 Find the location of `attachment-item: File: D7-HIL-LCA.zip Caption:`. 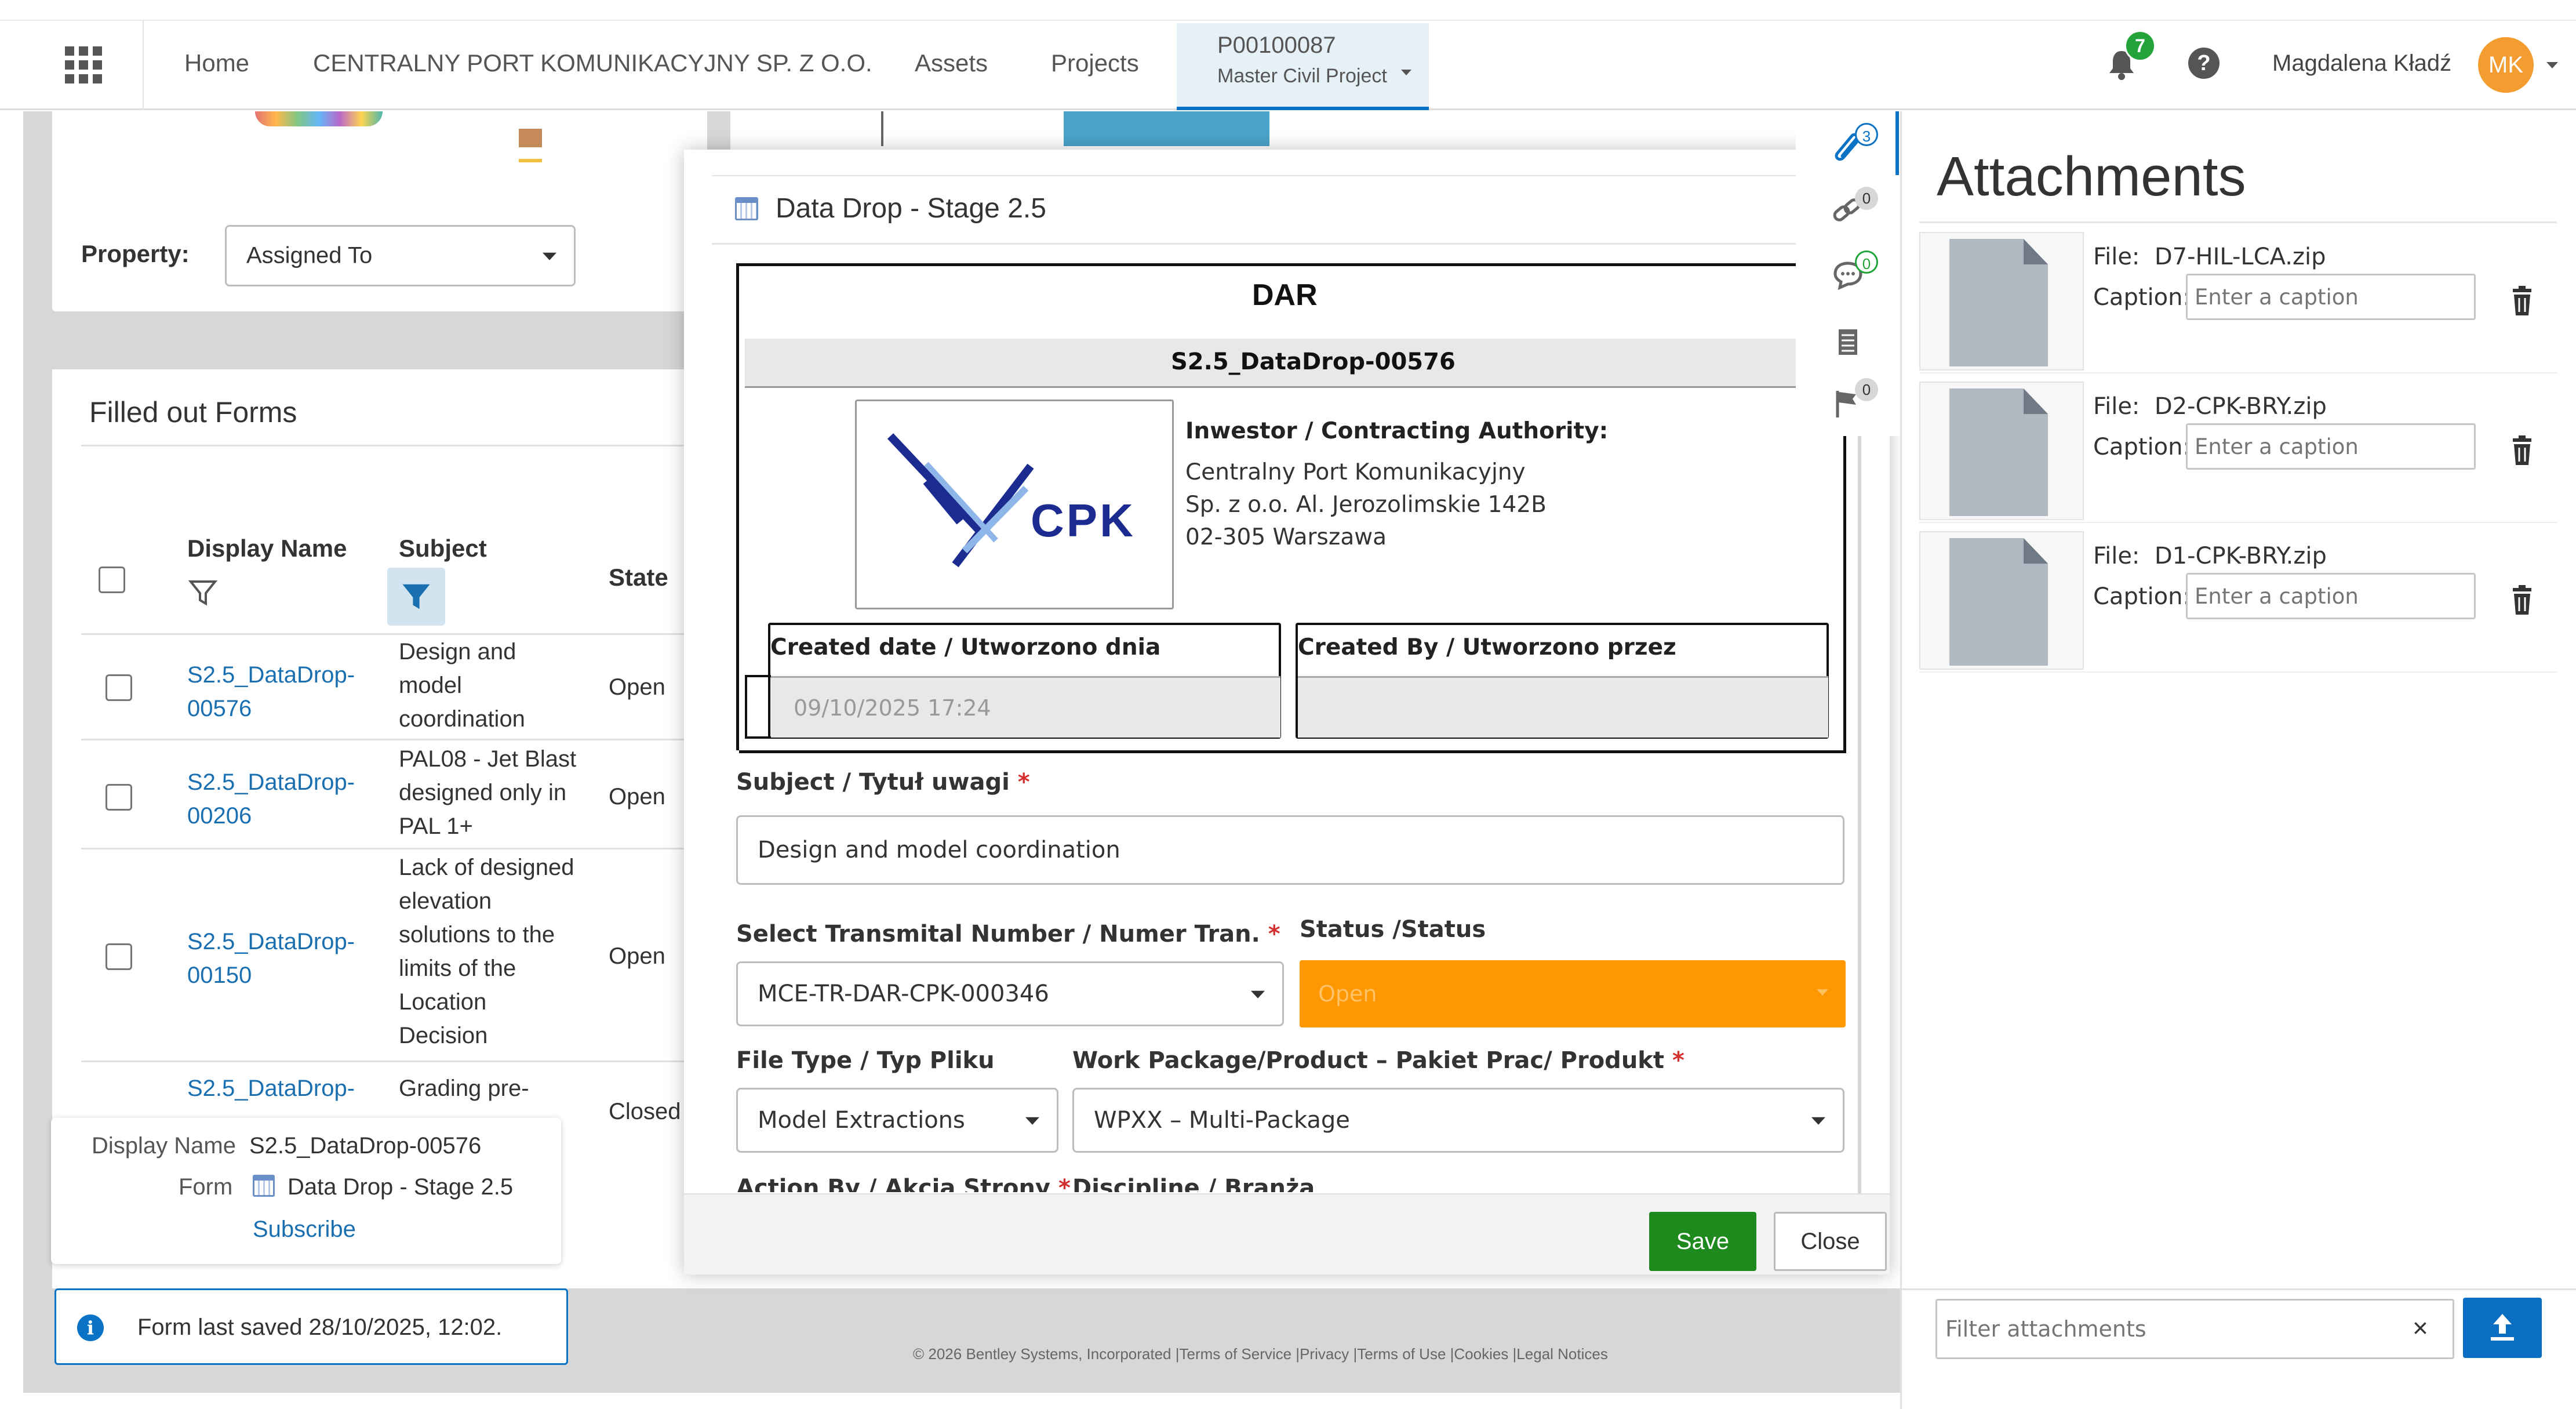

attachment-item: File: D7-HIL-LCA.zip Caption: is located at coordinates (2238, 299).